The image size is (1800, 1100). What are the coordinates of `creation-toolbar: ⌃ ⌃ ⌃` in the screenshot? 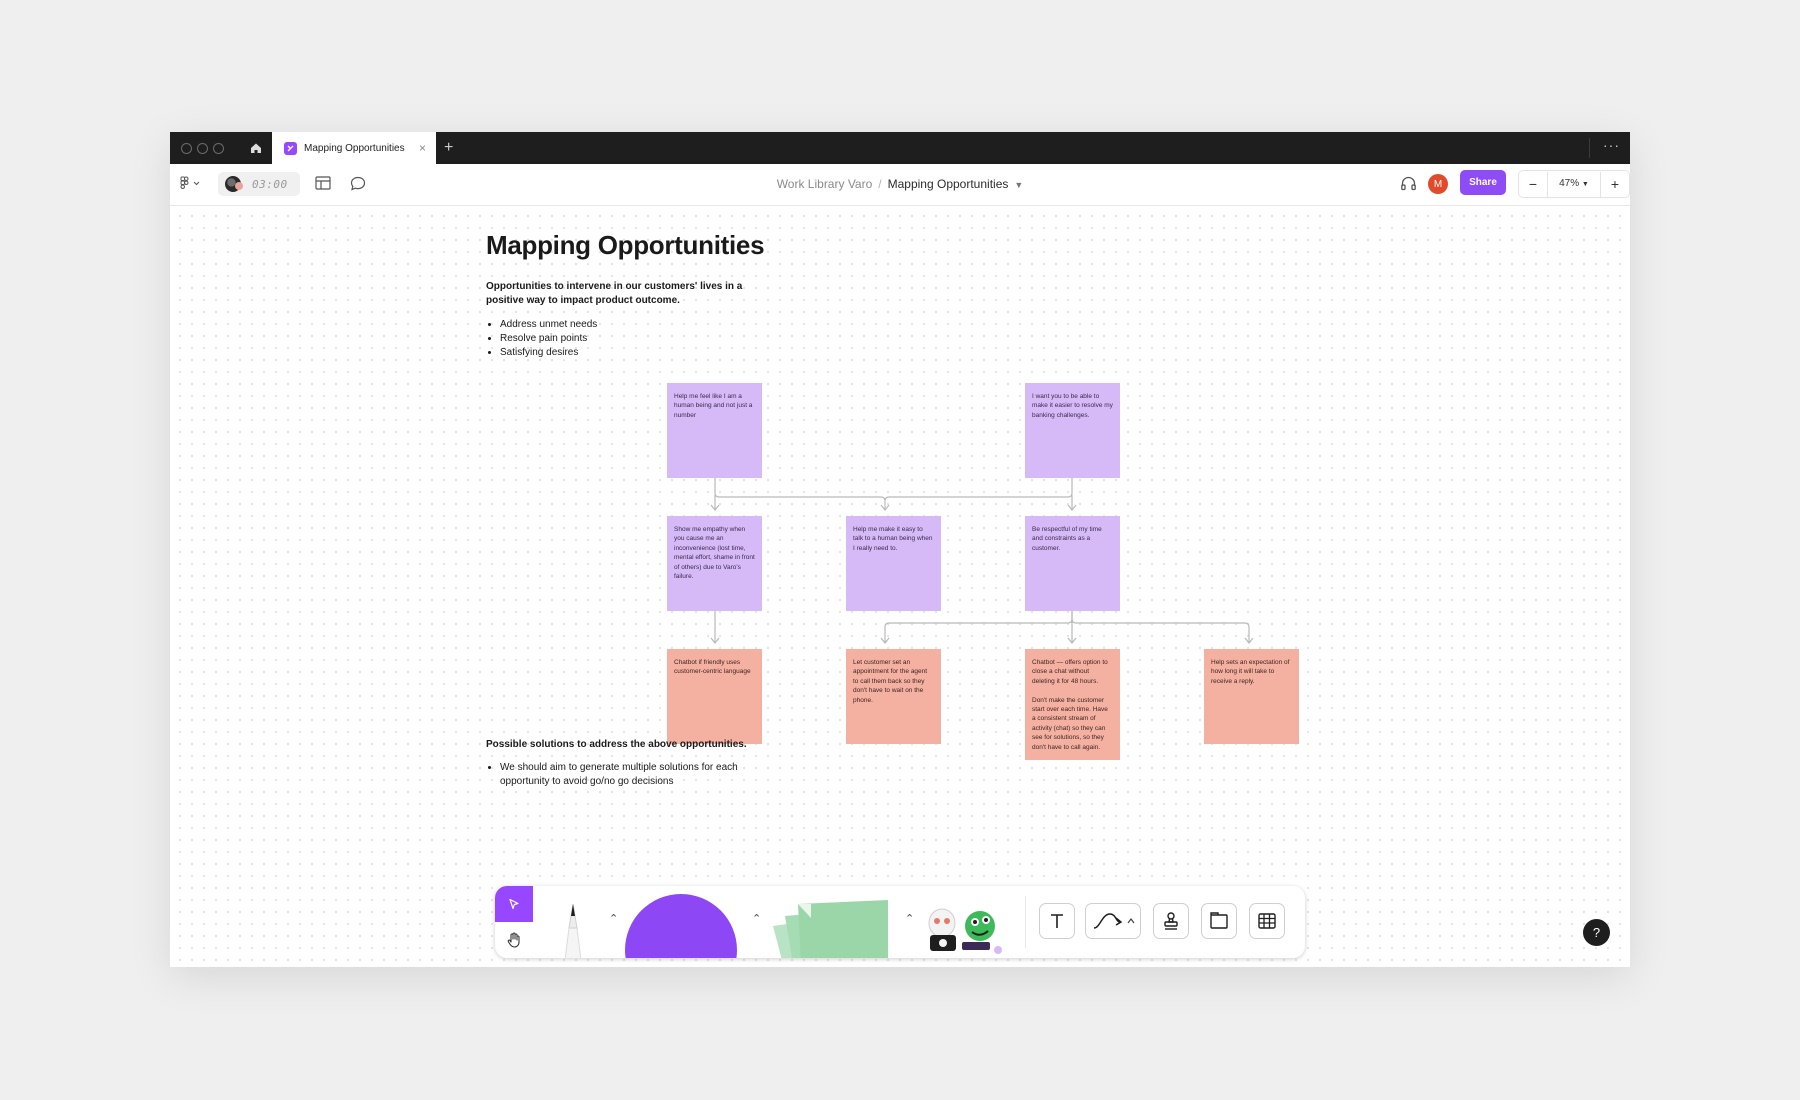 It's located at (900, 922).